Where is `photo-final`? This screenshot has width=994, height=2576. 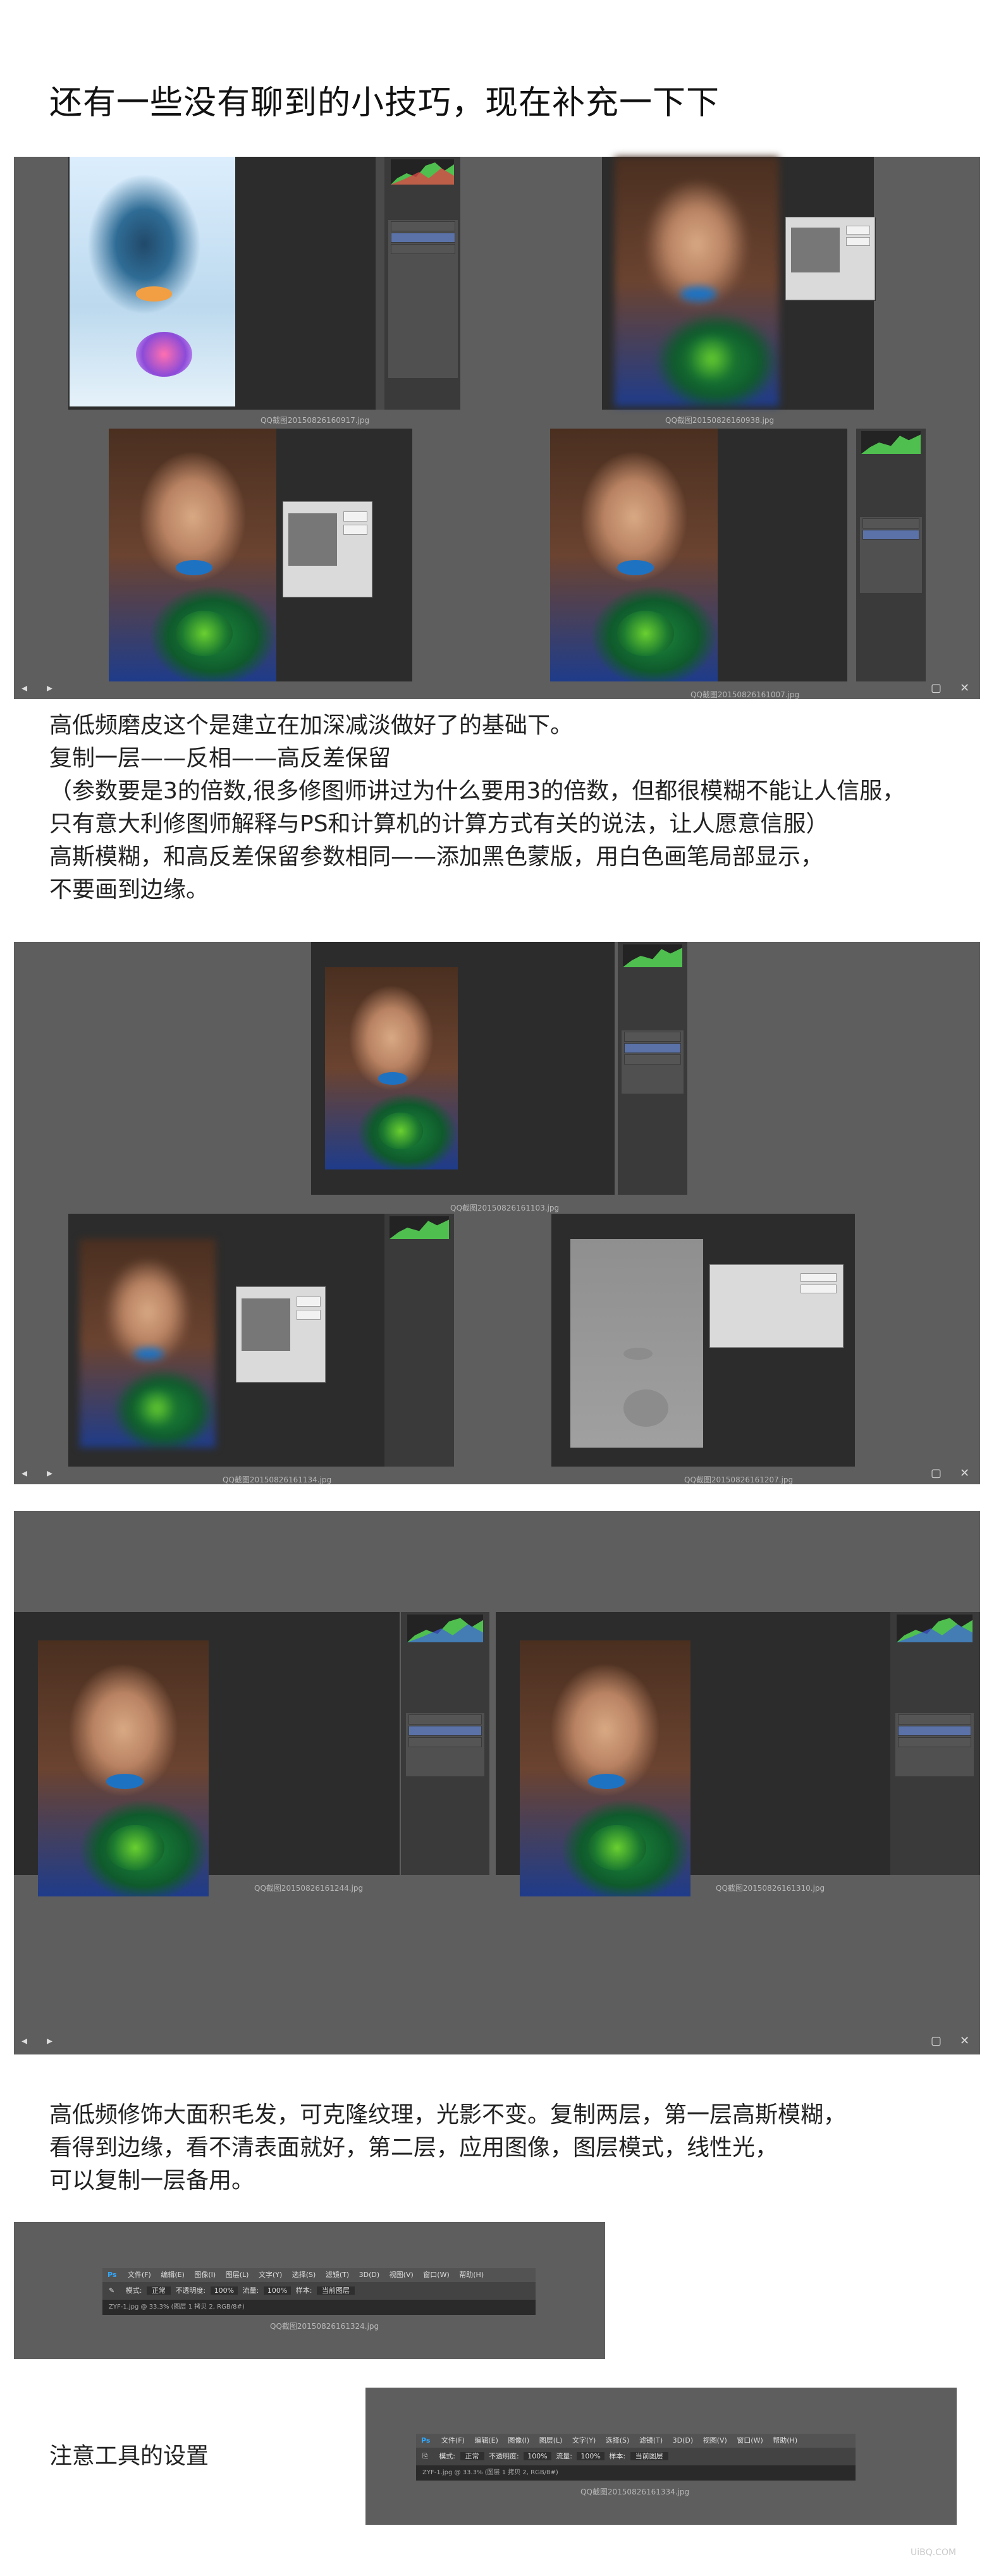
photo-final is located at coordinates (605, 1768).